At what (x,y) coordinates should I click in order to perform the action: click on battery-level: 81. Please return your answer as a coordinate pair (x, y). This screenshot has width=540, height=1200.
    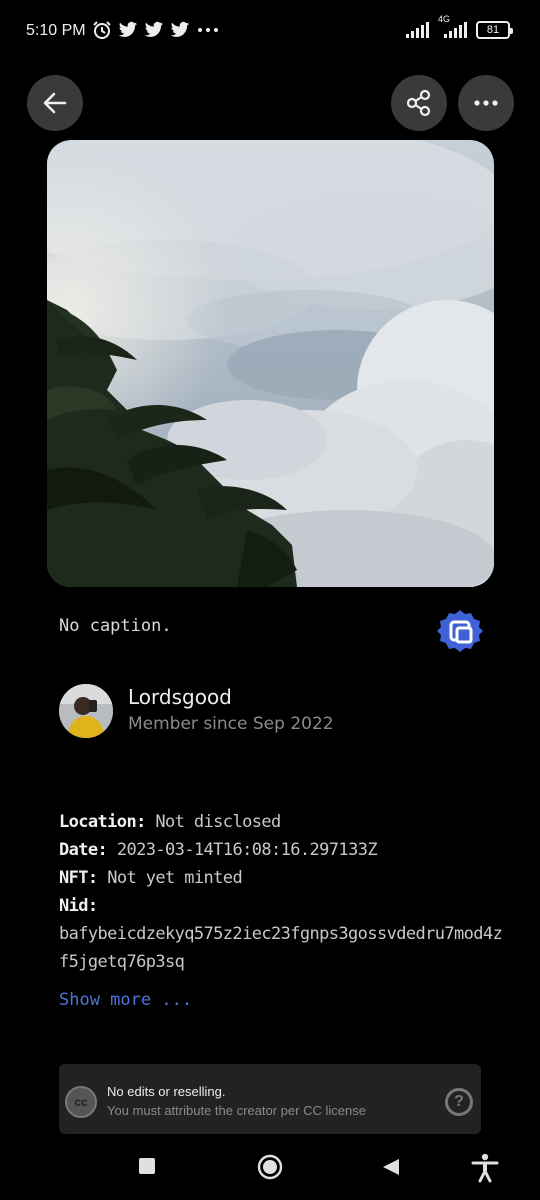
    Looking at the image, I should click on (493, 30).